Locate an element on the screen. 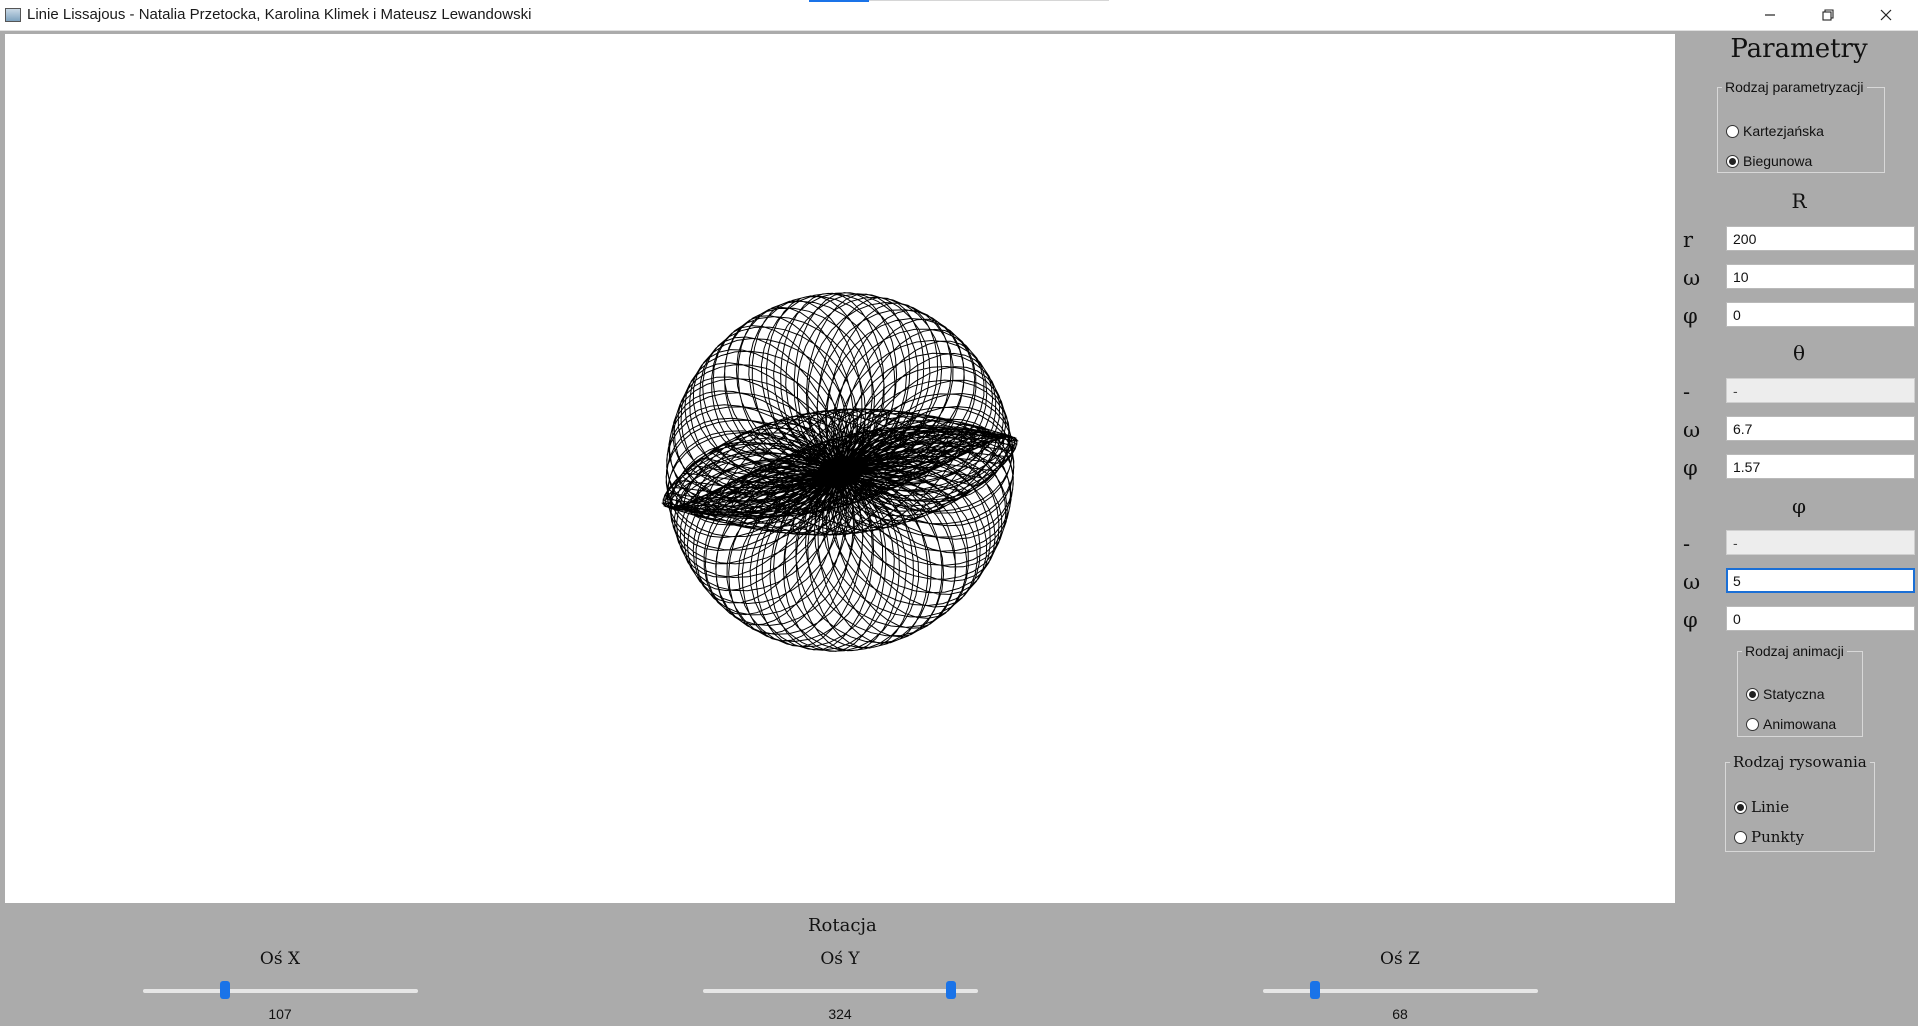 This screenshot has width=1918, height=1026. section-header-r: R is located at coordinates (1799, 201).